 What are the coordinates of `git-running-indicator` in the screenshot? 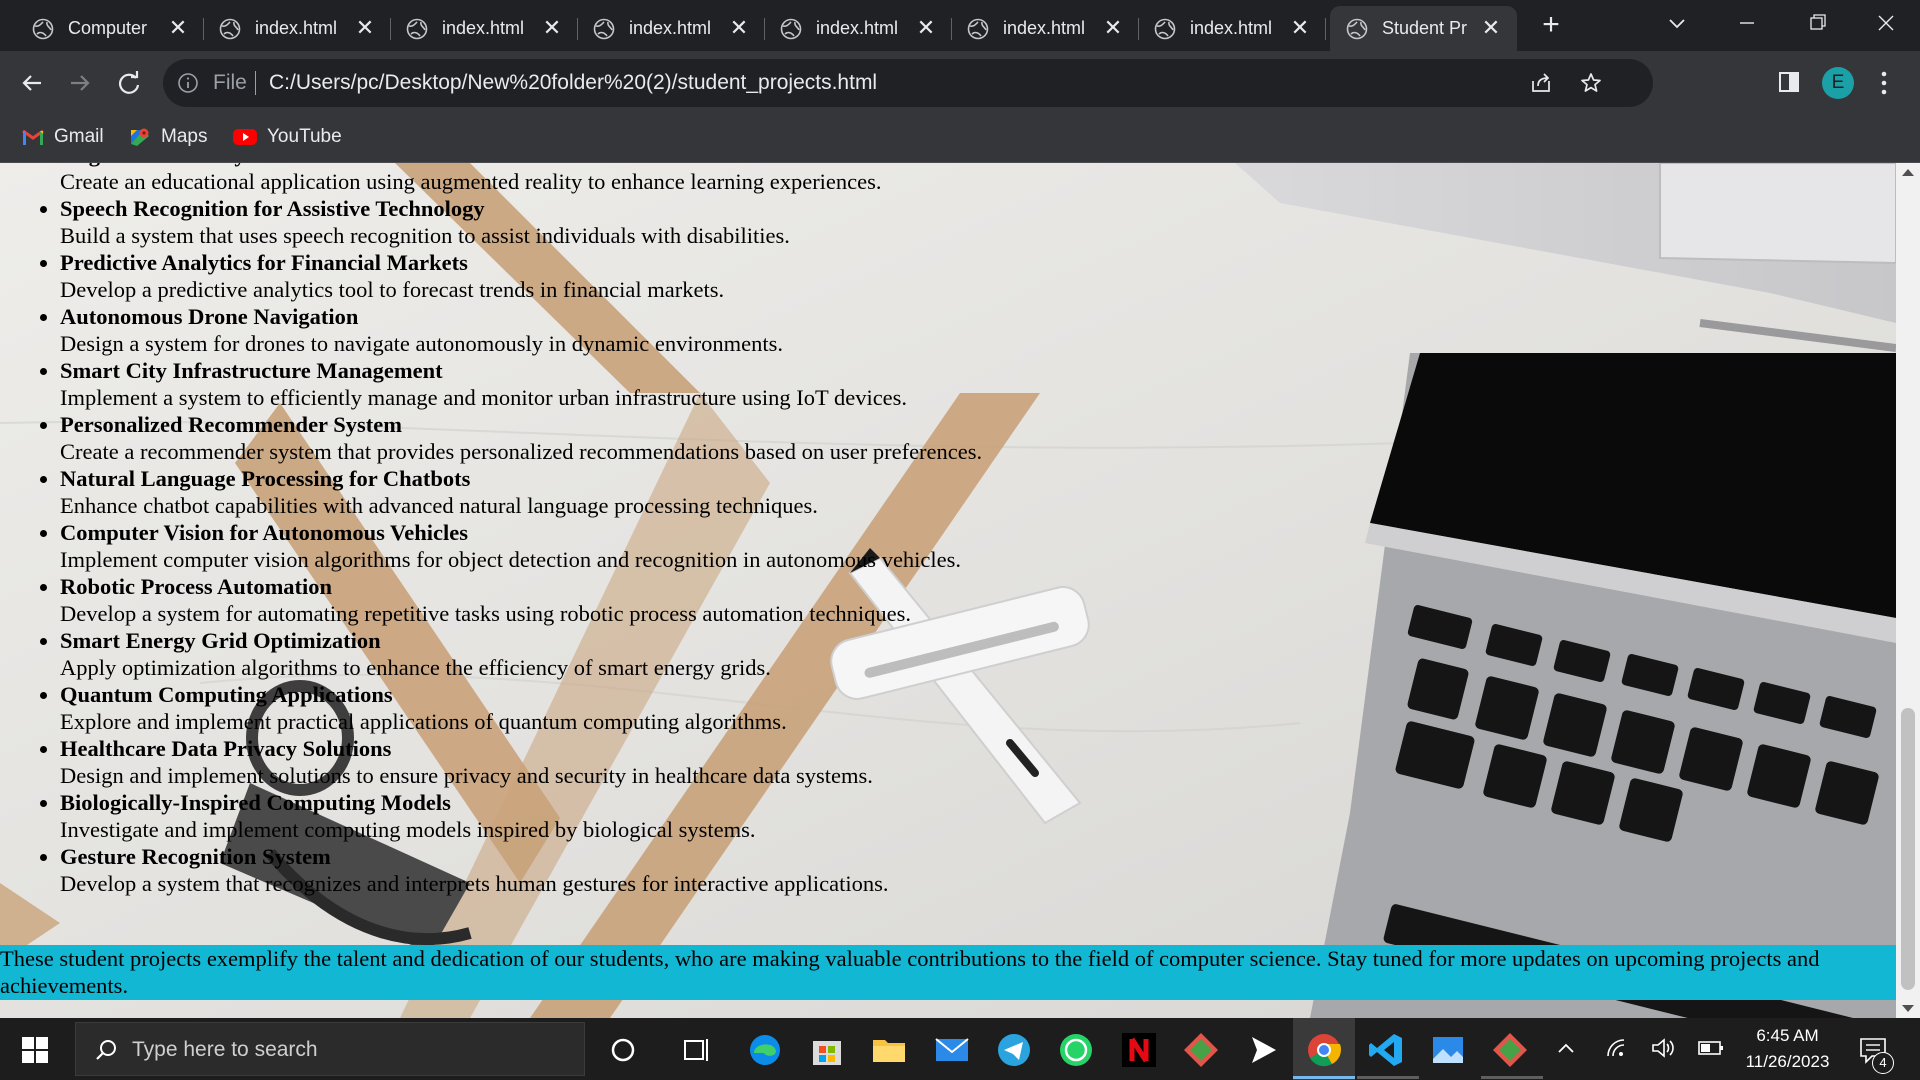 It's located at (1512, 1077).